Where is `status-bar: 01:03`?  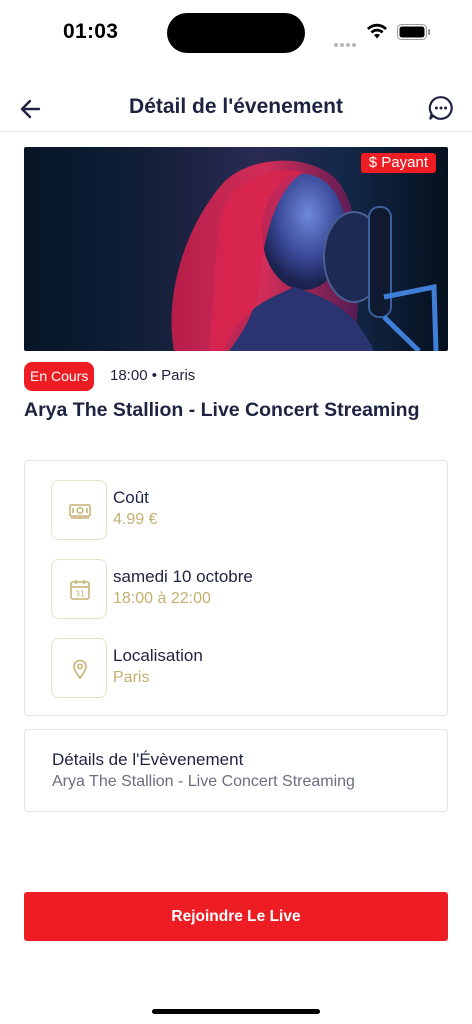
status-bar: 01:03 is located at coordinates (236, 32).